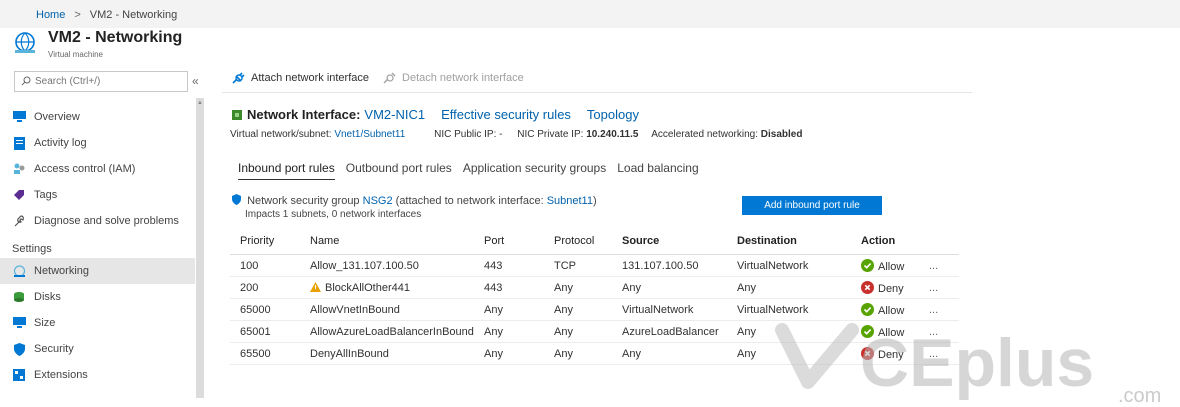  Describe the element at coordinates (669, 241) in the screenshot. I see `column-header-source: Source` at that location.